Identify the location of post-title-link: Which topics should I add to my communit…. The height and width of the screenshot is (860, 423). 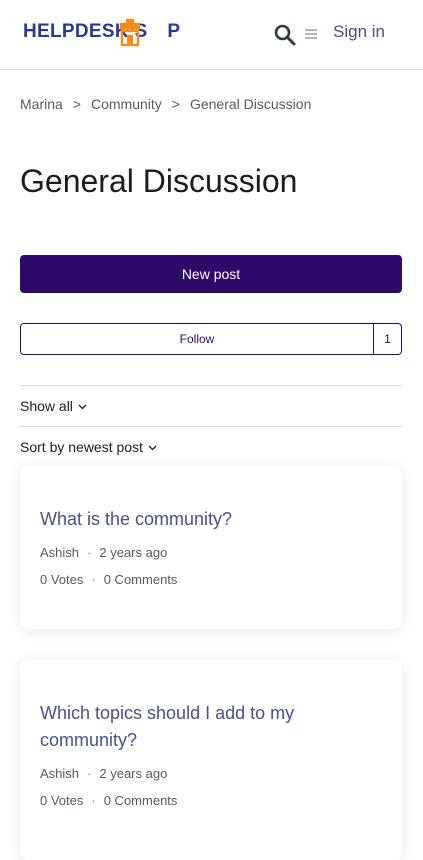
(200, 727).